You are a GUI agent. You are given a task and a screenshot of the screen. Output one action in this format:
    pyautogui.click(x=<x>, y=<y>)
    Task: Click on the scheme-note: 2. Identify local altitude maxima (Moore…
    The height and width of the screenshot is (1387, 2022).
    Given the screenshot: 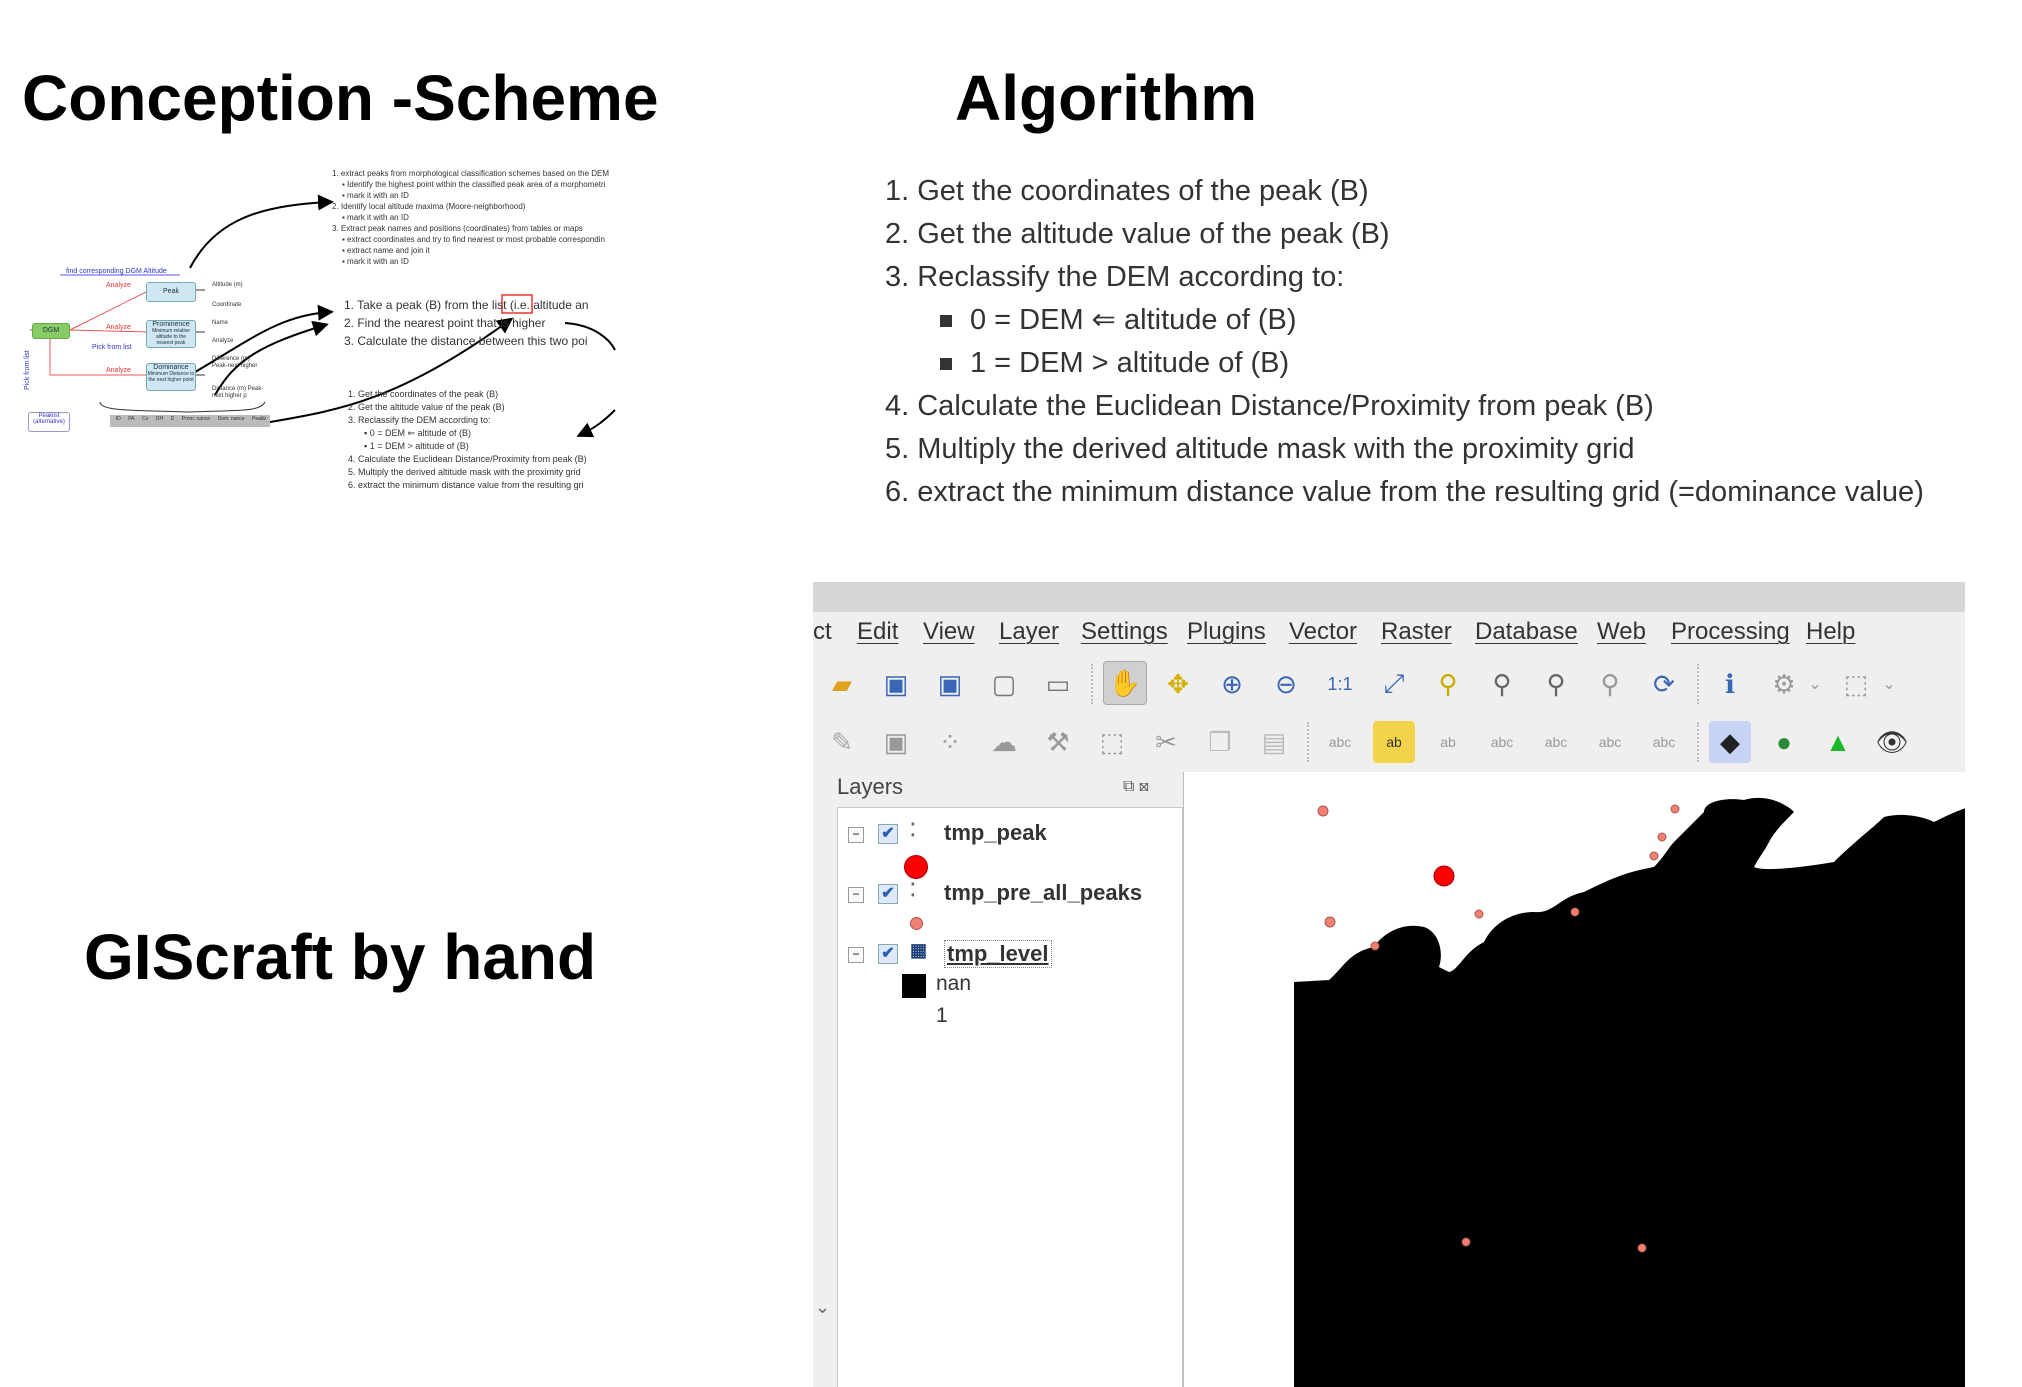 What is the action you would take?
    pyautogui.click(x=429, y=206)
    